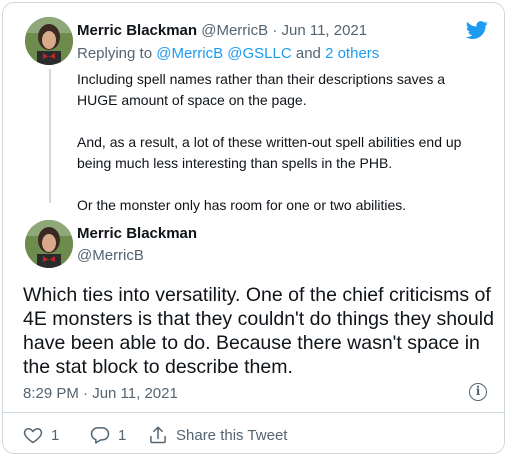  Describe the element at coordinates (122, 435) in the screenshot. I see `reply-count: 1` at that location.